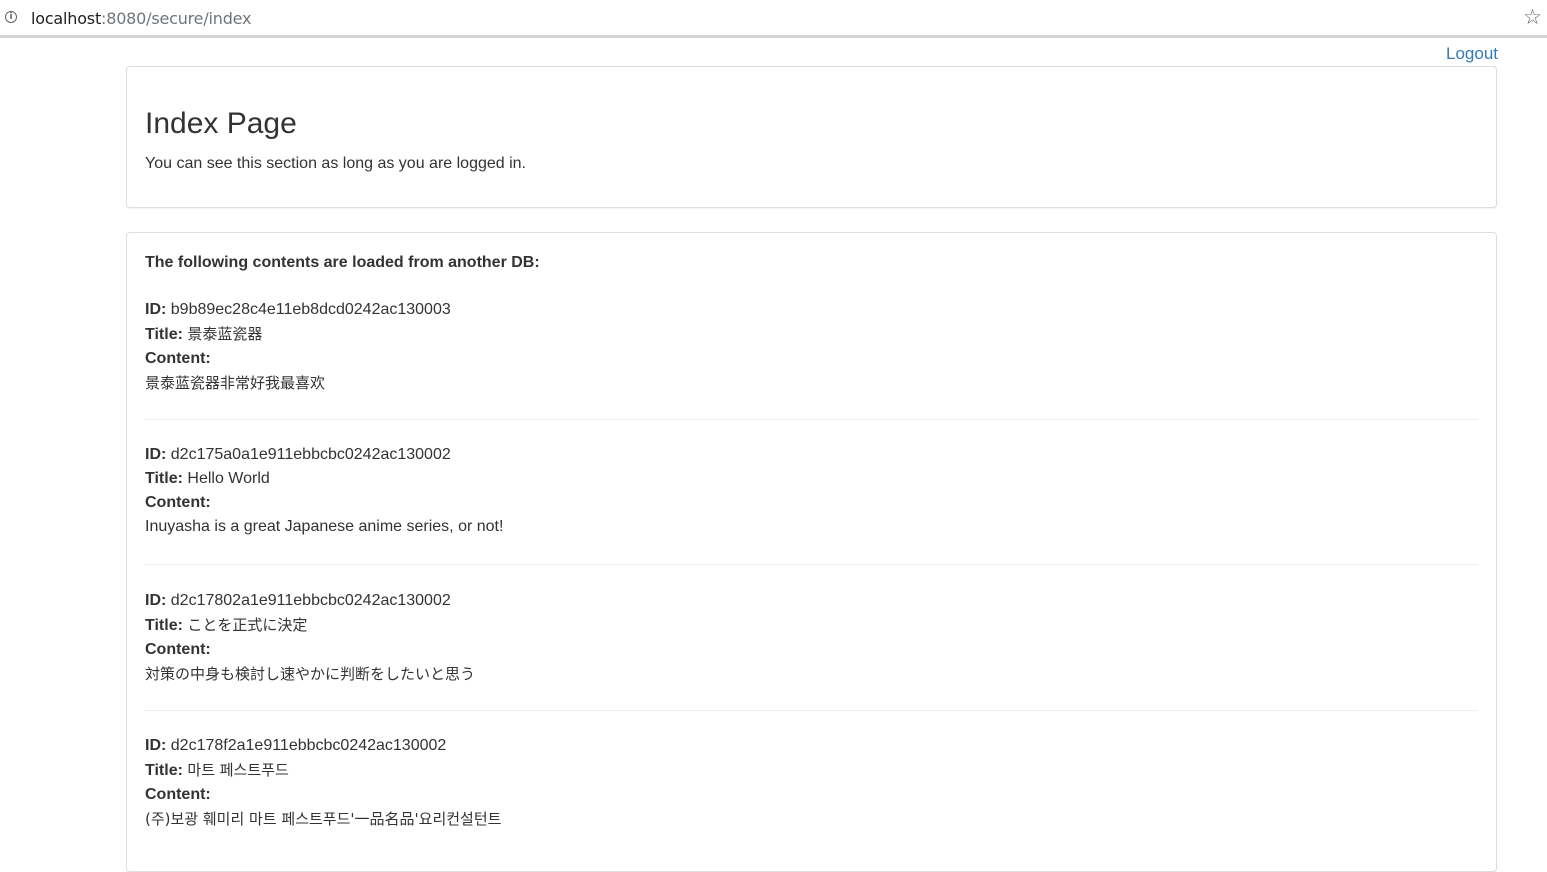 This screenshot has height=872, width=1547. Describe the element at coordinates (308, 745) in the screenshot. I see `entry-id: d2c178f2a1e911ebbcbc0242ac130002` at that location.